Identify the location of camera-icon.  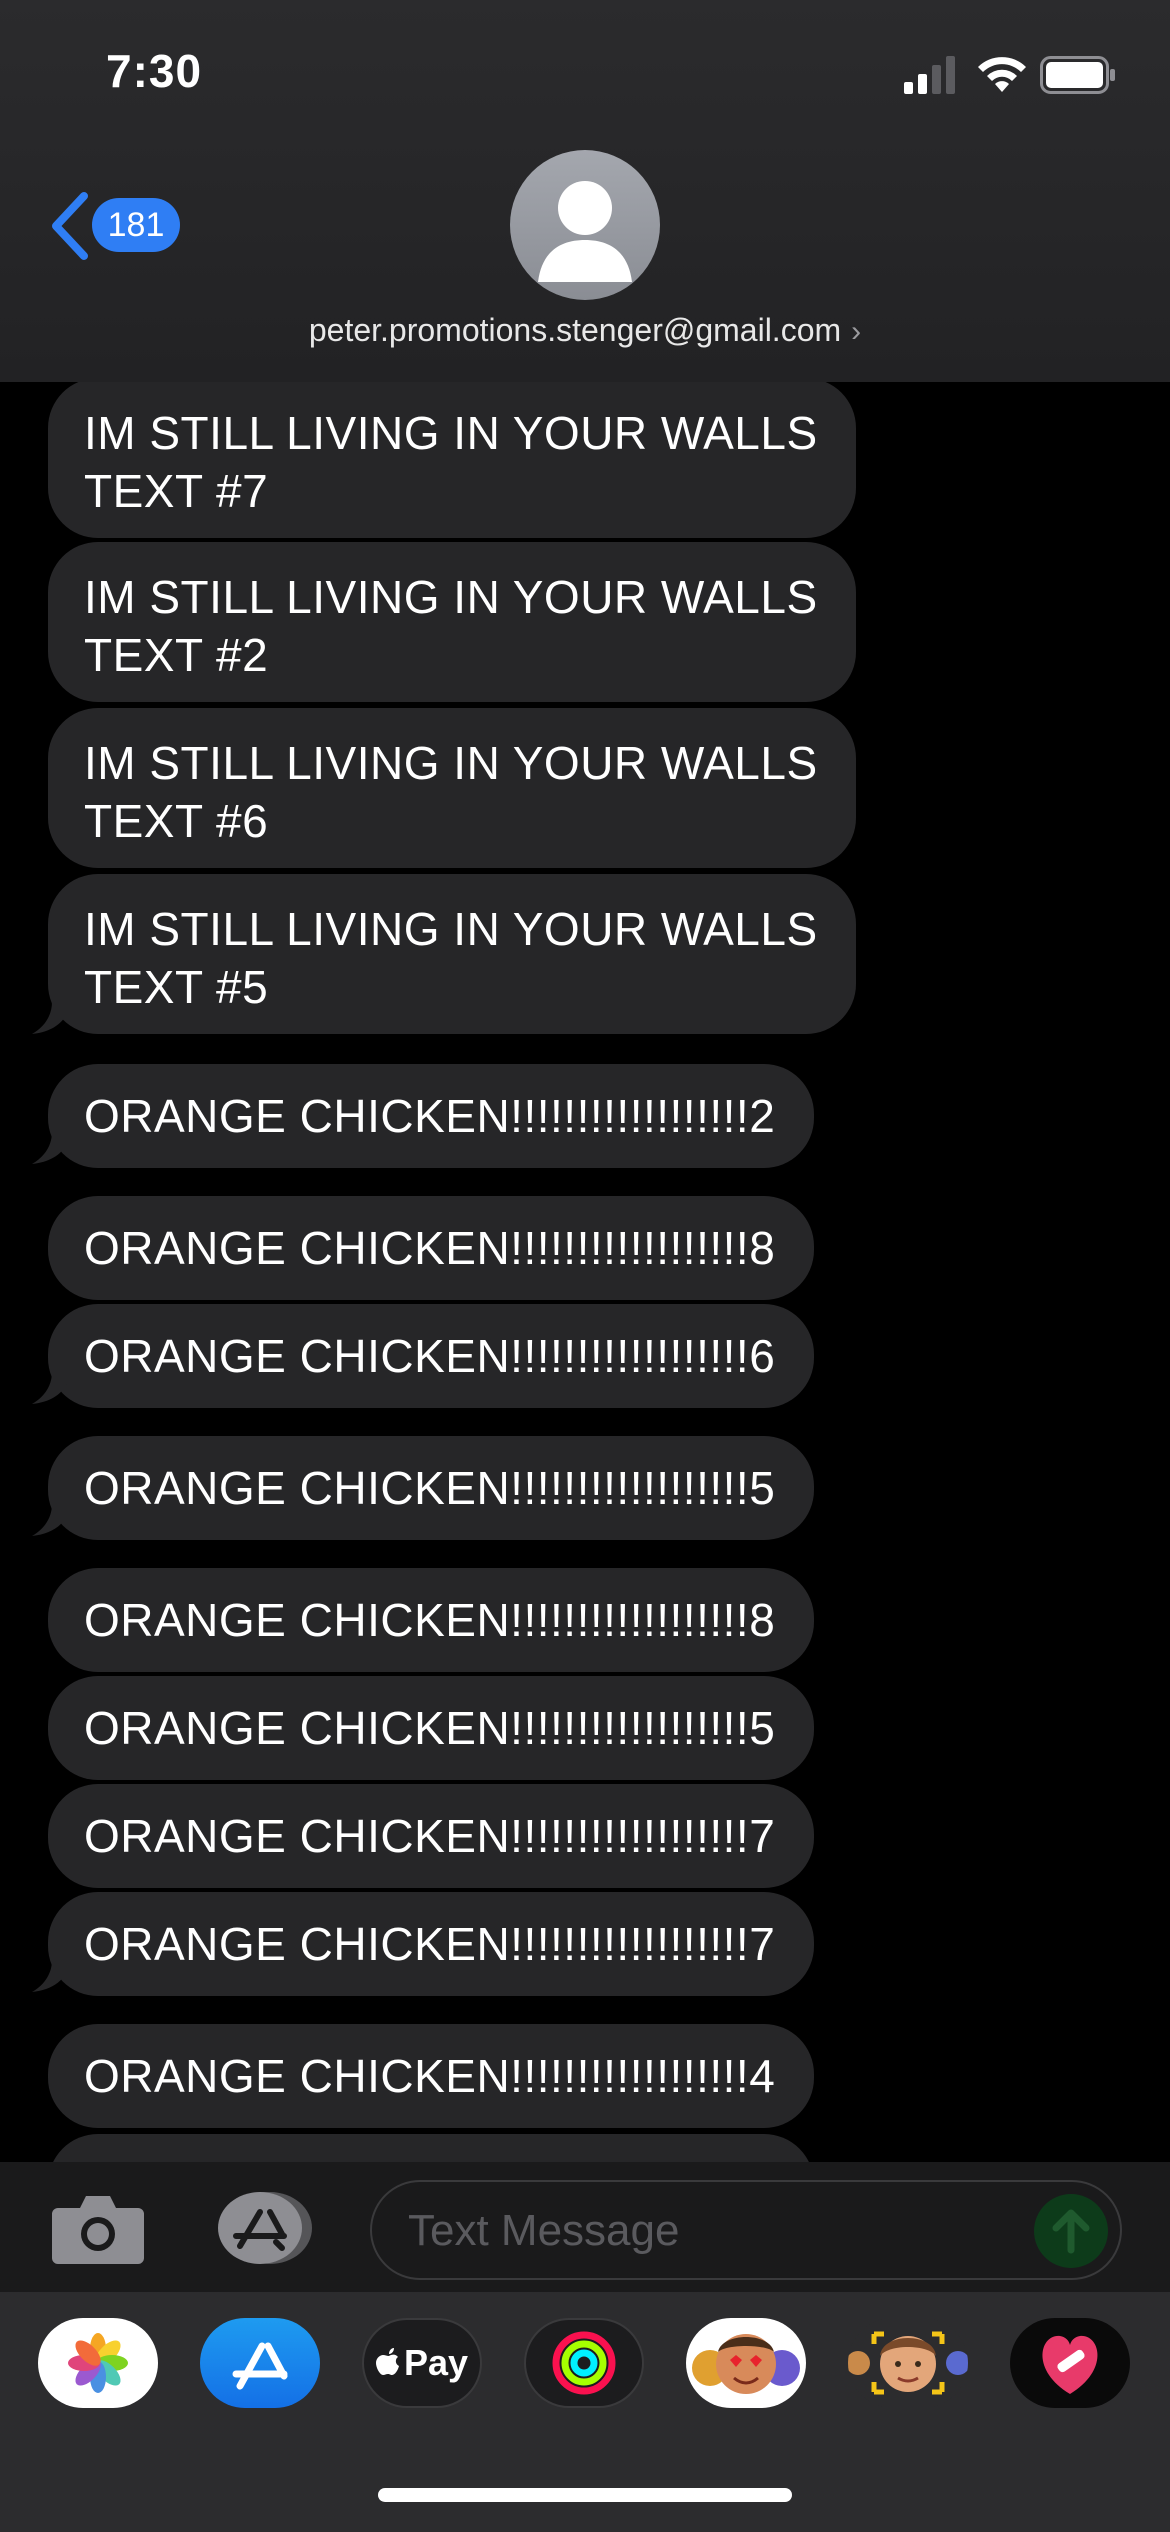
(98, 2228).